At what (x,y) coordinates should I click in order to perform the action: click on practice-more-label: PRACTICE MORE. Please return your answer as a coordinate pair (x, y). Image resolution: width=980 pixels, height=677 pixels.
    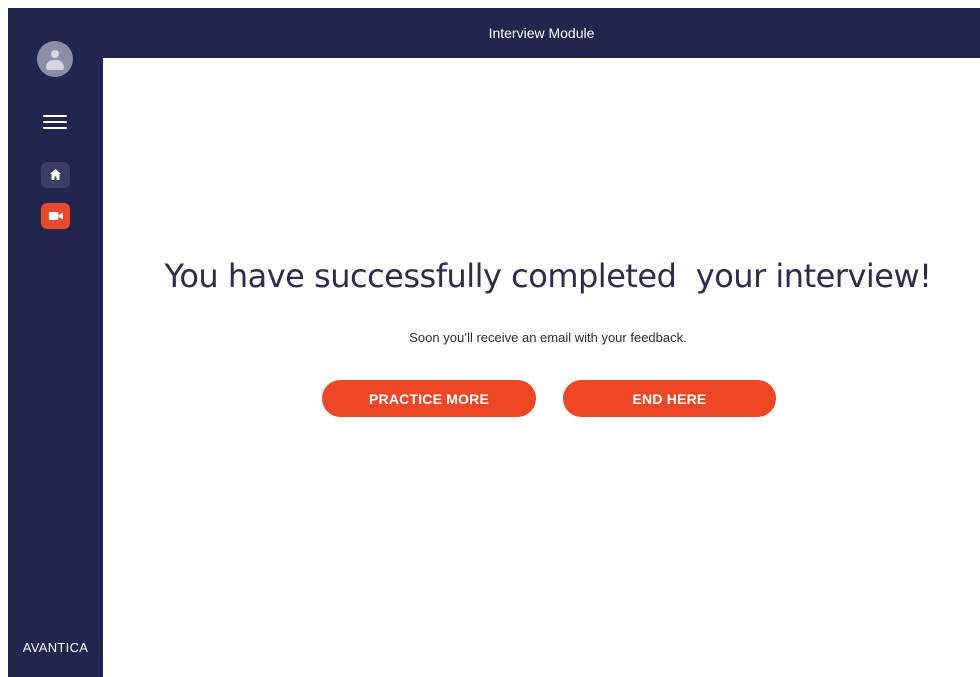
    Looking at the image, I should click on (429, 398).